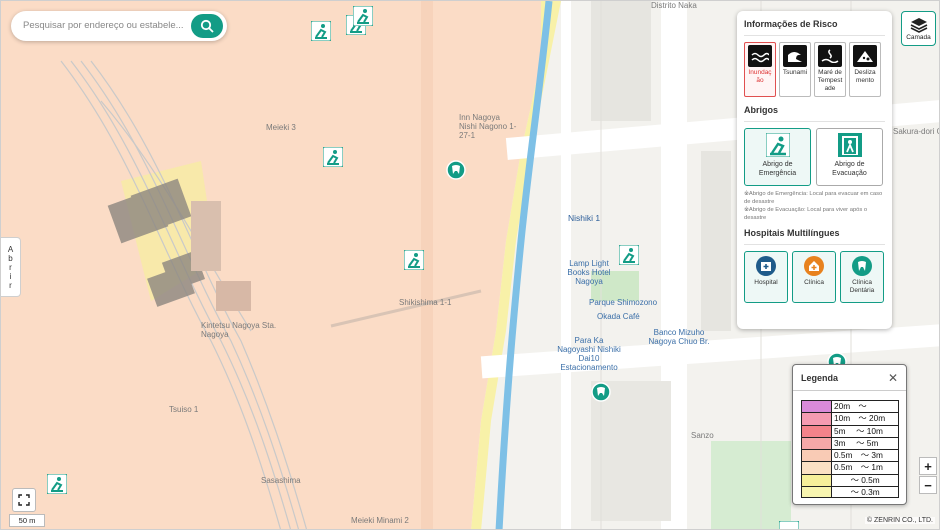 The image size is (940, 530). I want to click on clinic-icon, so click(814, 266).